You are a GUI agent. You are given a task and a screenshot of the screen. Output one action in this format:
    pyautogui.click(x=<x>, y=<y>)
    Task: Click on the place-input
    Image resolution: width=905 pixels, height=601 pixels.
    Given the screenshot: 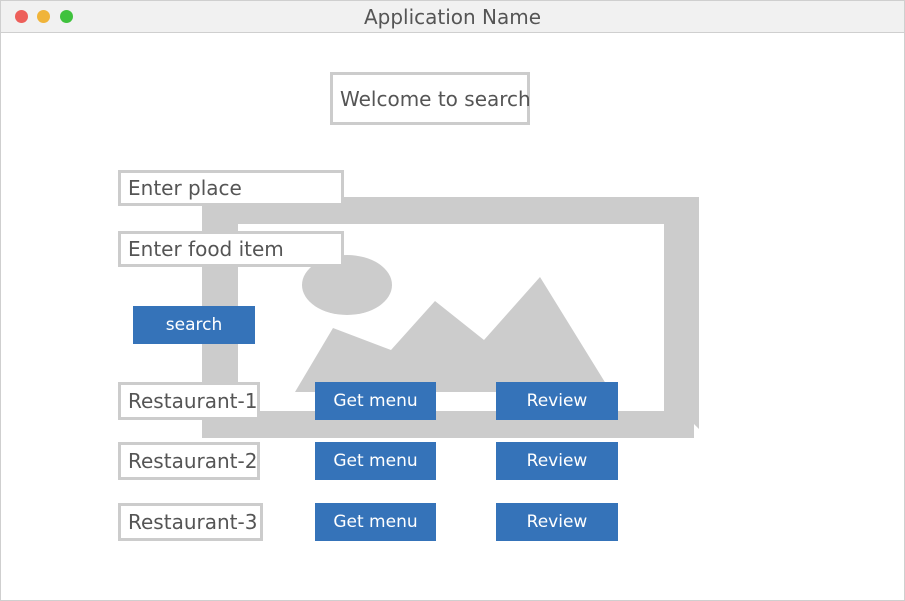 What is the action you would take?
    pyautogui.click(x=231, y=188)
    